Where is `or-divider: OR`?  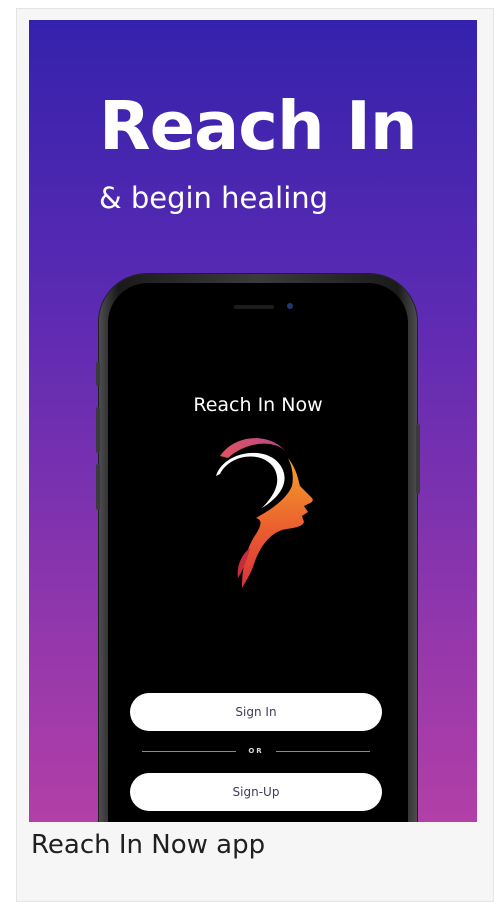
or-divider: OR is located at coordinates (256, 751).